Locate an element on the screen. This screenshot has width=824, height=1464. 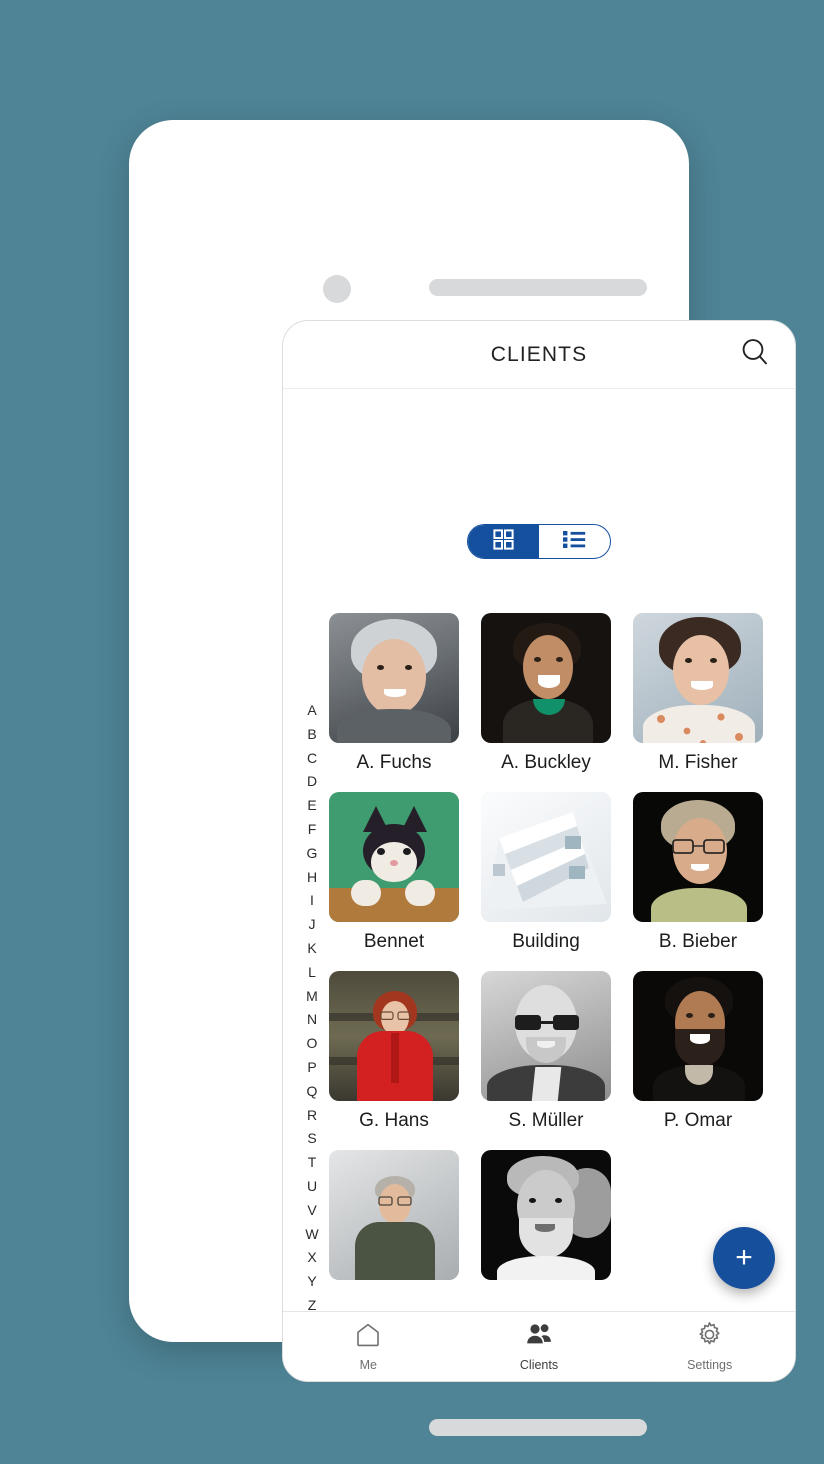
contact-cell: A. Buckley is located at coordinates (546, 693).